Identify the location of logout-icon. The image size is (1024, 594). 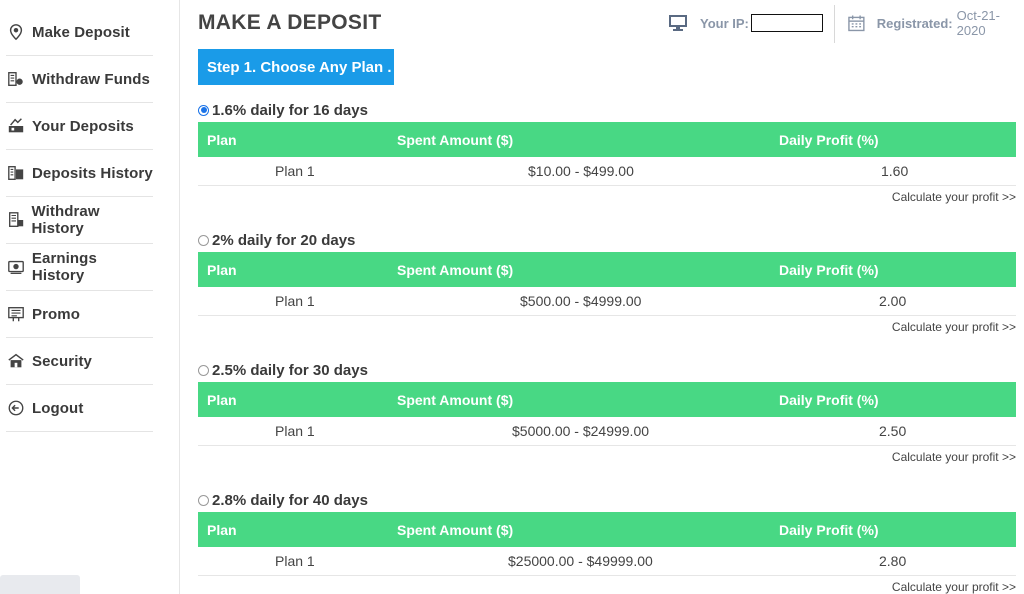
(16, 408).